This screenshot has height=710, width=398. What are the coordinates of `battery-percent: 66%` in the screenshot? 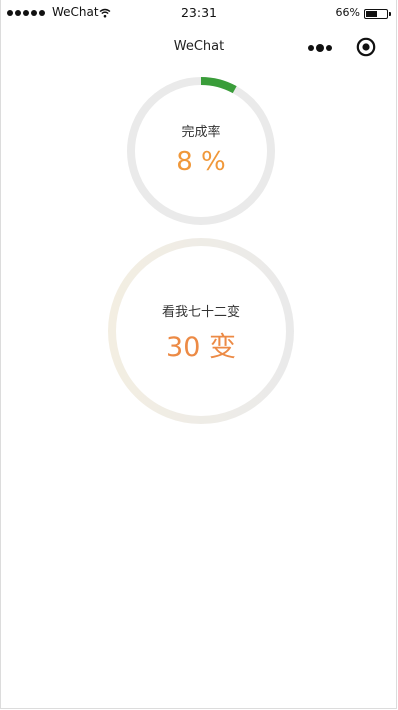 It's located at (347, 12).